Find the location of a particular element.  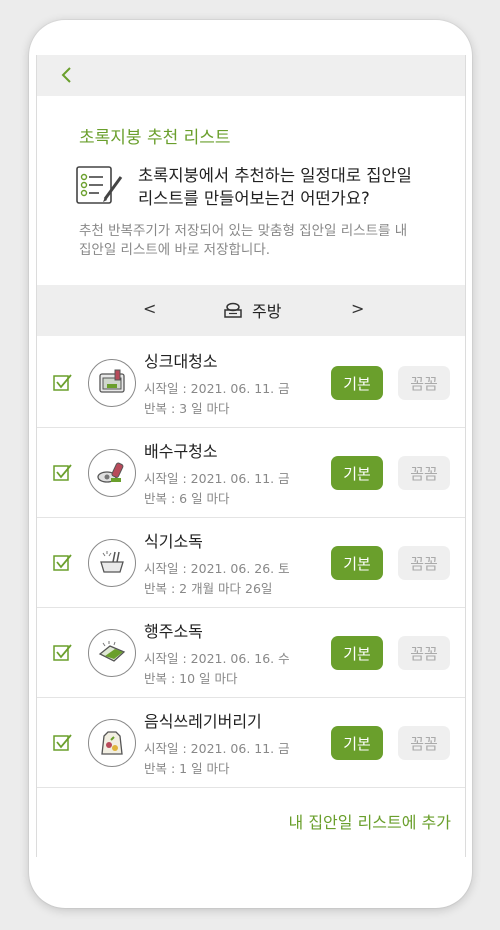

chevron-left-icon is located at coordinates (66, 75).